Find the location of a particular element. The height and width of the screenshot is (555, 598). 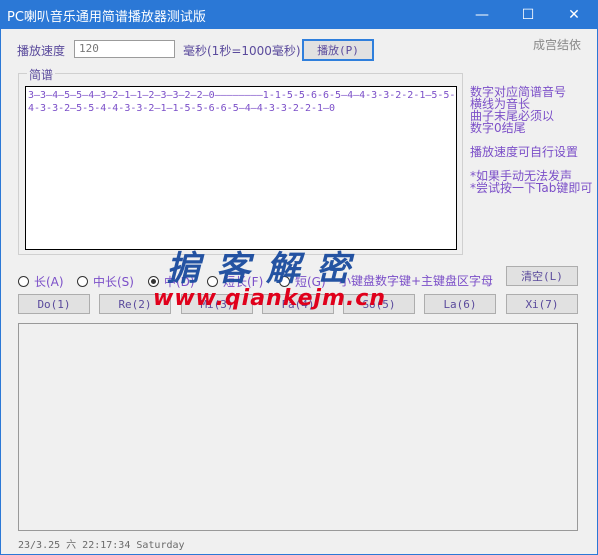

duration-long-radio: 长(A) is located at coordinates (41, 281).